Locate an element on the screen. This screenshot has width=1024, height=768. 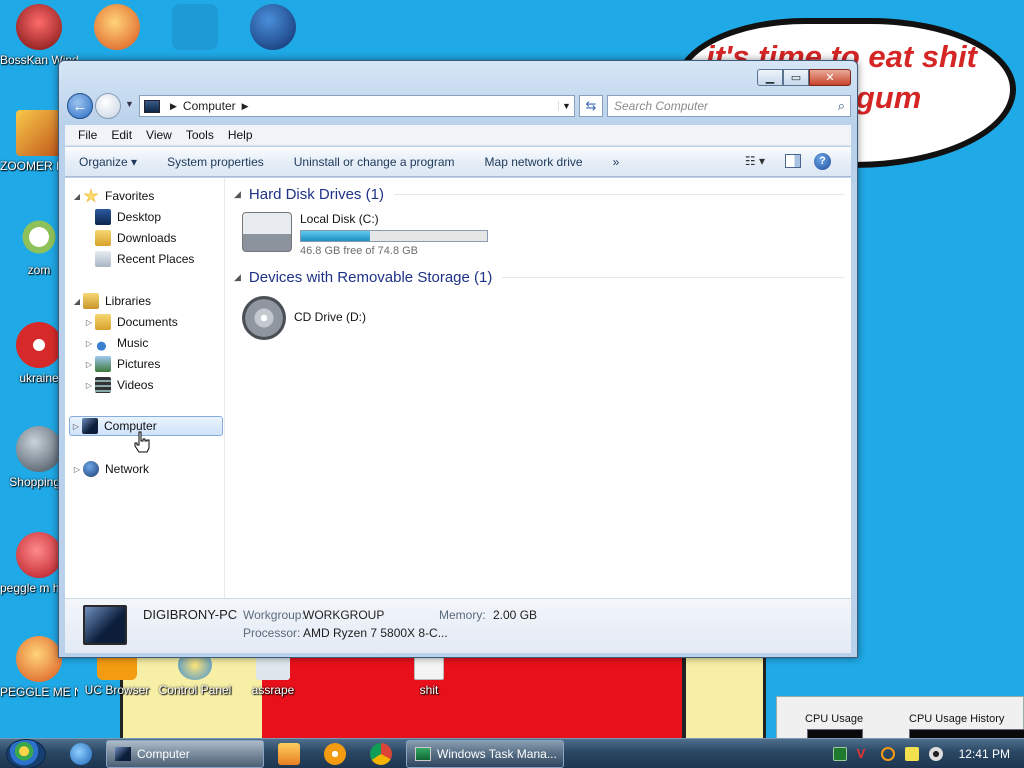
nav-music: ▷ Music is located at coordinates (115, 343).